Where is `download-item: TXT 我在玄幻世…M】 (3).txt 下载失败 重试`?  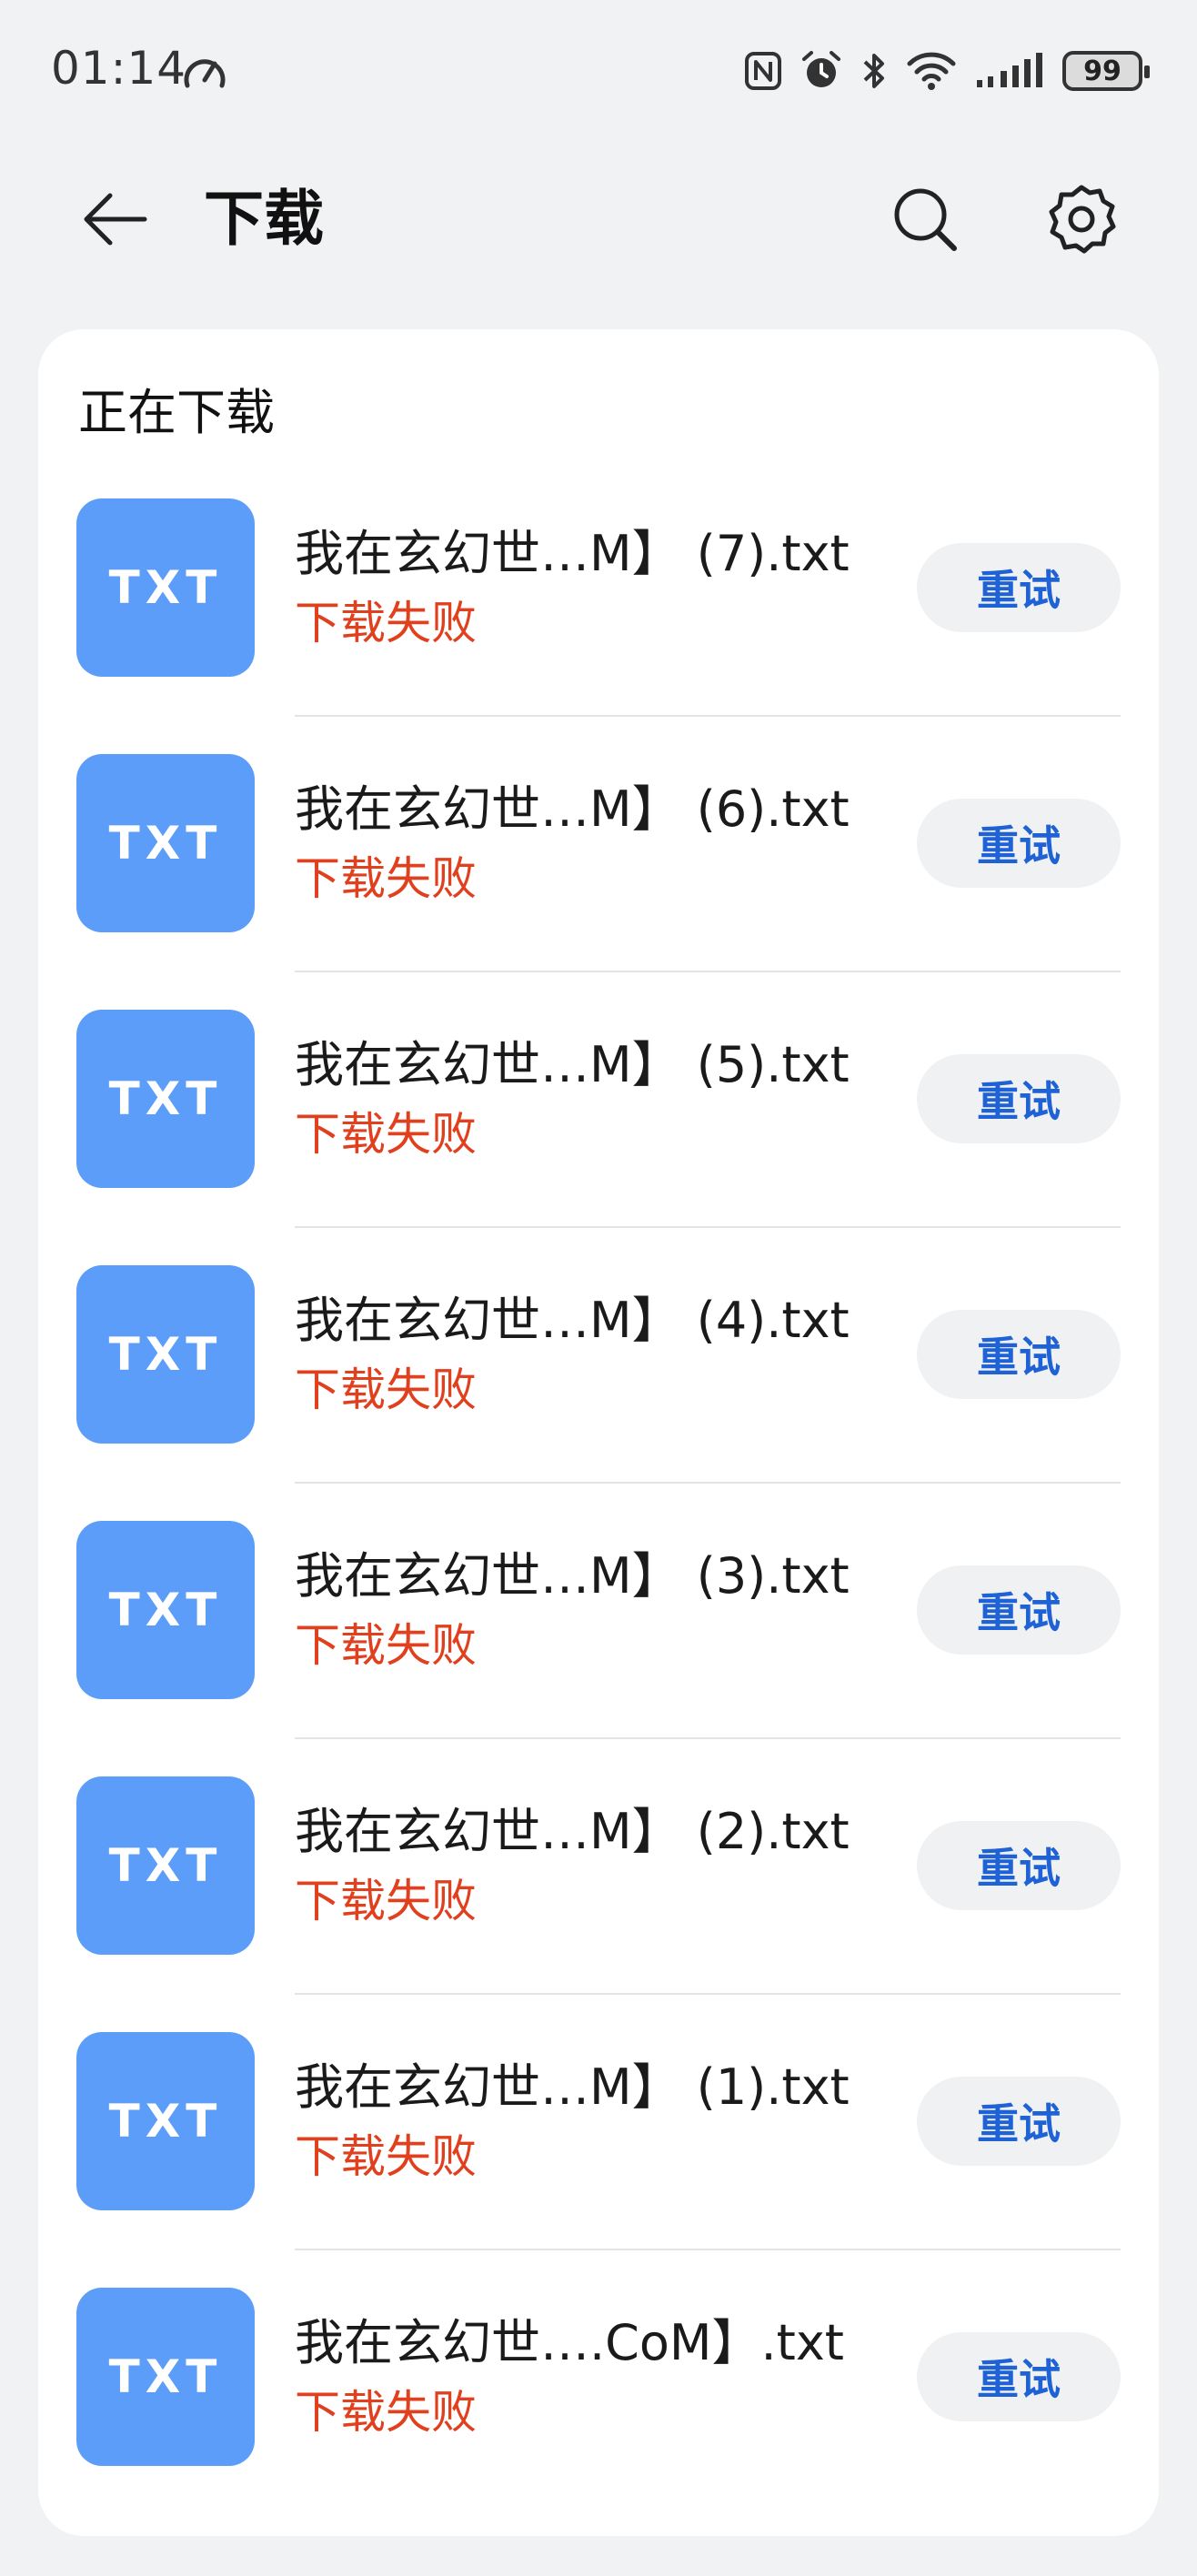
download-item: TXT 我在玄幻世…M】 (3).txt 下载失败 重试 is located at coordinates (598, 1648).